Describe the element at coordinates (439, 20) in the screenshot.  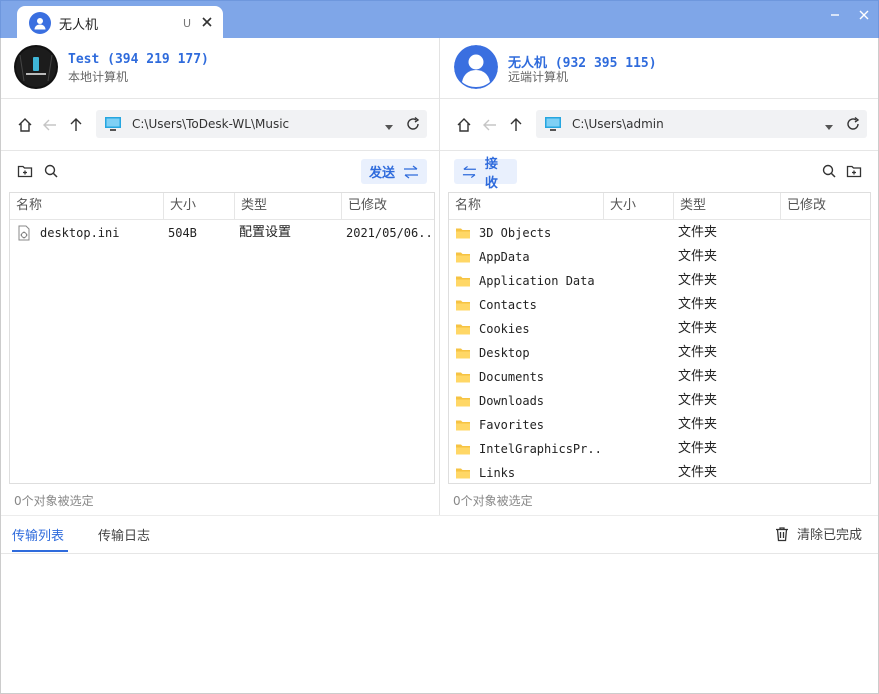
I see `title-bar: 无人机 U` at that location.